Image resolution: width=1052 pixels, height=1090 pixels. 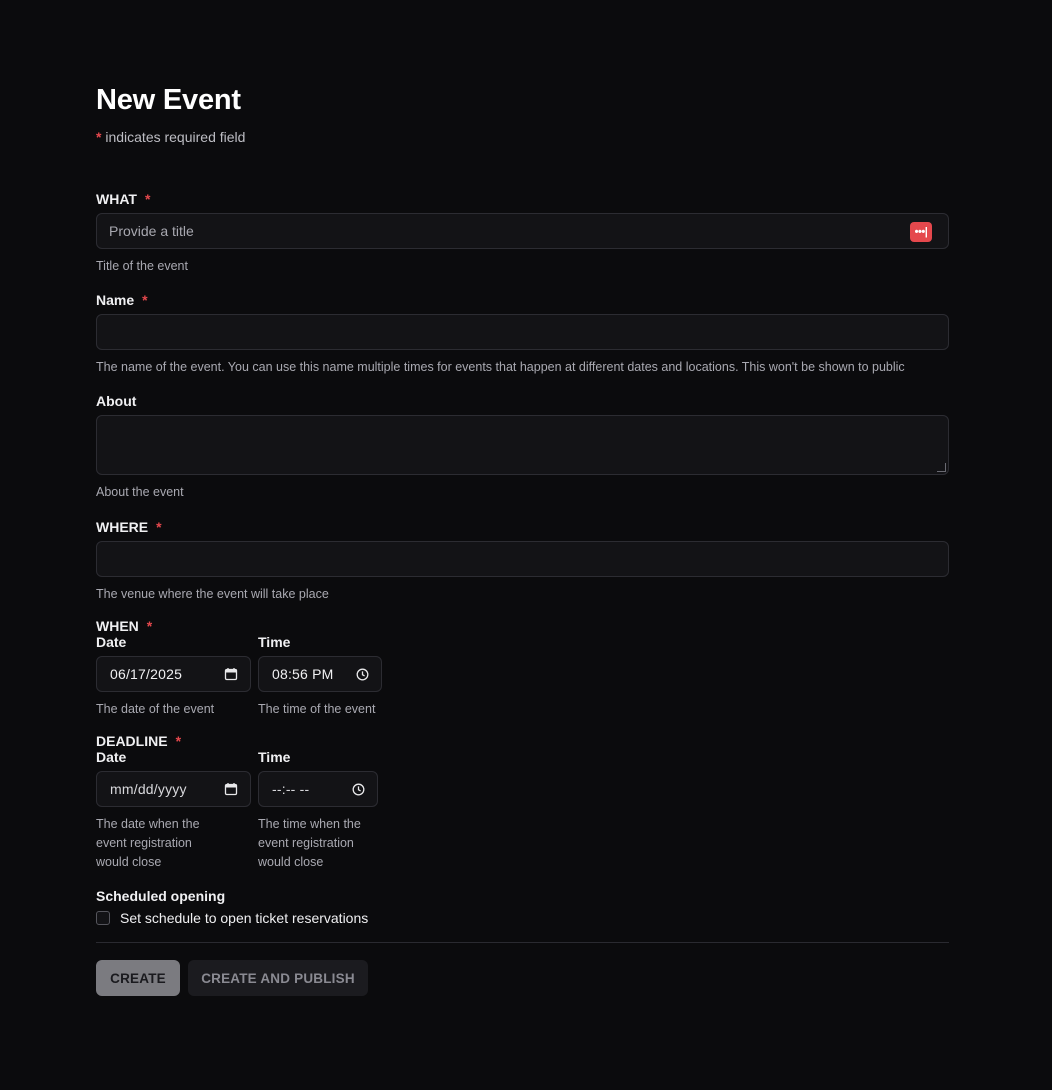 I want to click on about-label: About, so click(x=116, y=401).